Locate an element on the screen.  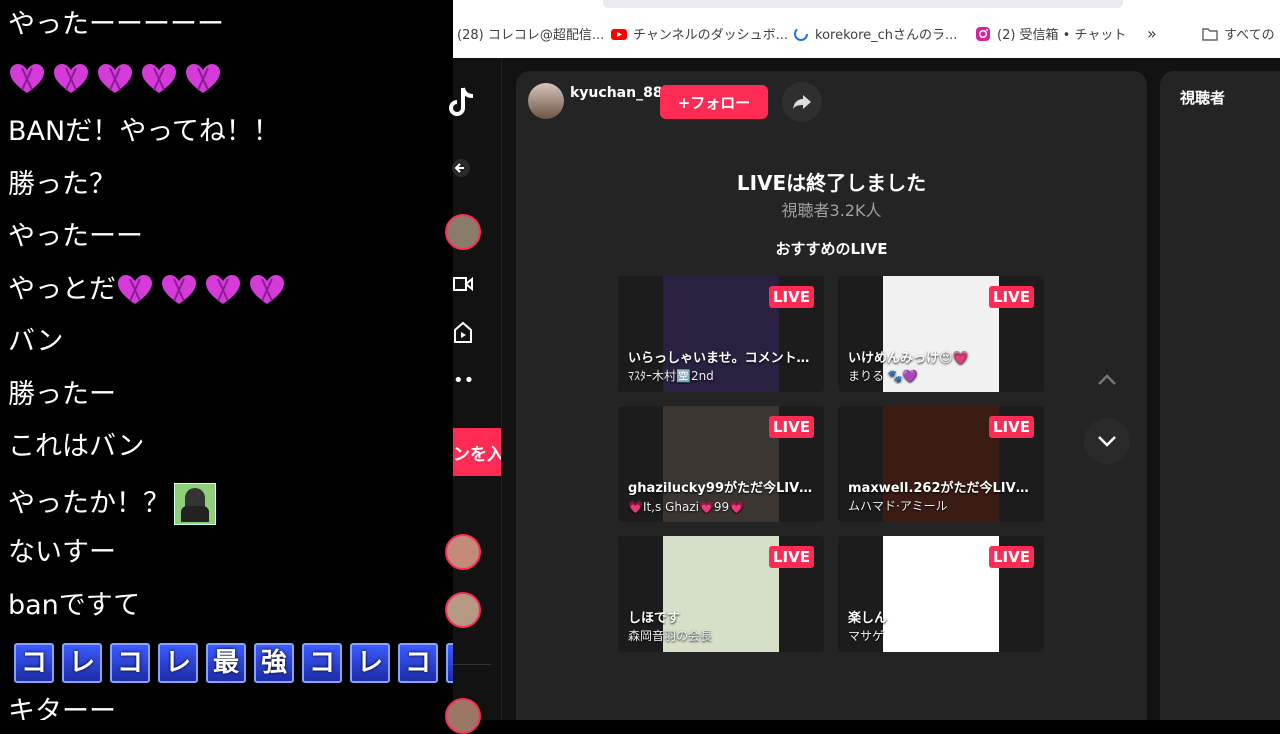
chat-message: banですて is located at coordinates (74, 605).